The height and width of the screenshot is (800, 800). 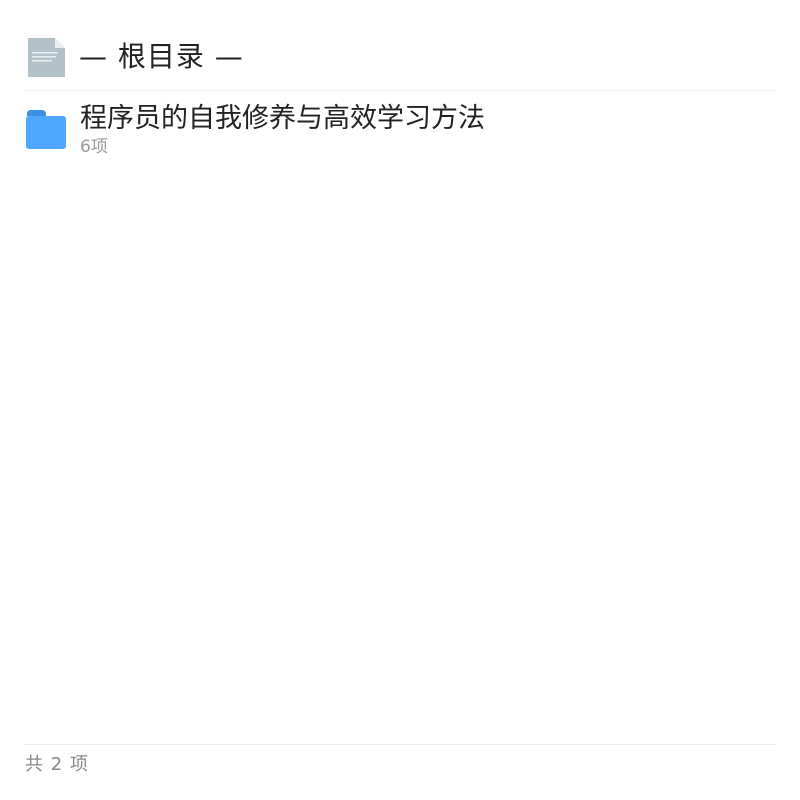 What do you see at coordinates (94, 147) in the screenshot?
I see `folder-item-count: 6项` at bounding box center [94, 147].